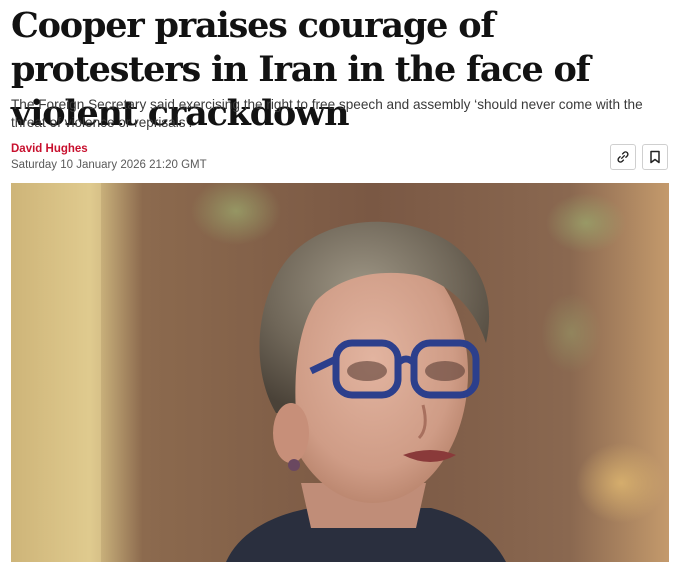 The width and height of the screenshot is (680, 562). I want to click on publish-date: Saturday 10 January 2026 21:20 GMT, so click(109, 165).